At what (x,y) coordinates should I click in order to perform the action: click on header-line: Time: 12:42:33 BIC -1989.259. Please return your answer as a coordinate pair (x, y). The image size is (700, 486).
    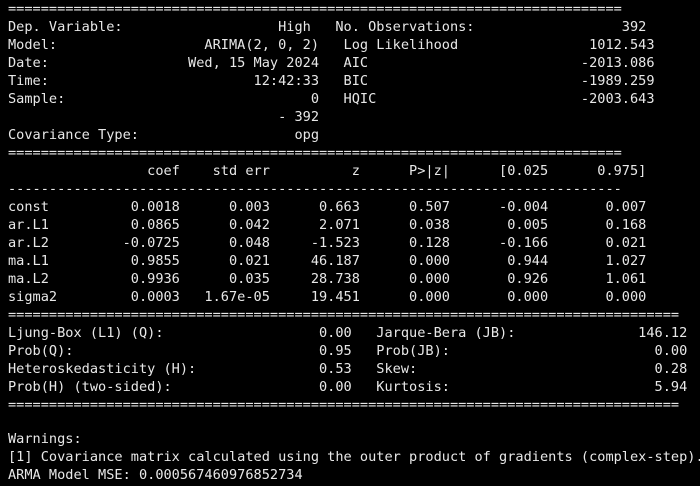
    Looking at the image, I should click on (331, 81).